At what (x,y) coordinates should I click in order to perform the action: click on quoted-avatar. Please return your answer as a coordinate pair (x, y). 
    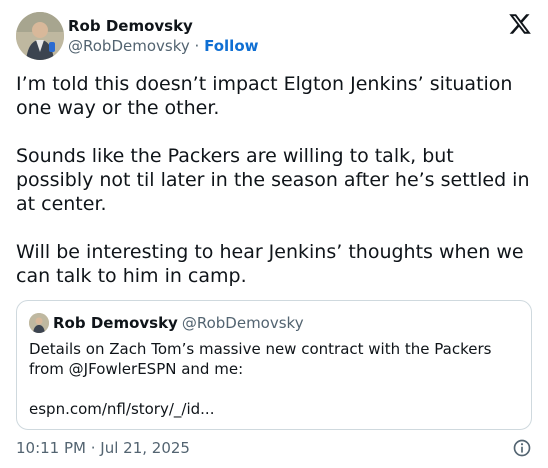
    Looking at the image, I should click on (39, 323).